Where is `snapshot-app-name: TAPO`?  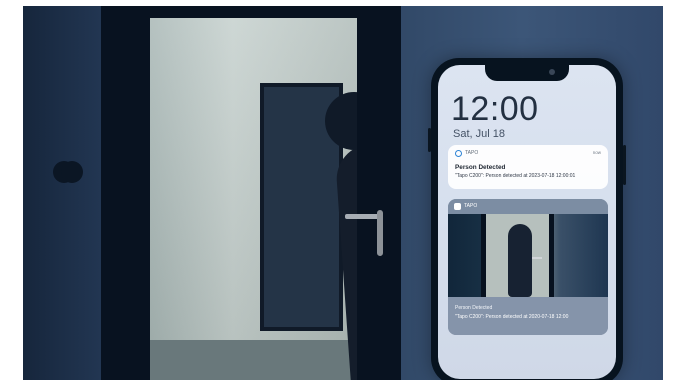 snapshot-app-name: TAPO is located at coordinates (471, 206).